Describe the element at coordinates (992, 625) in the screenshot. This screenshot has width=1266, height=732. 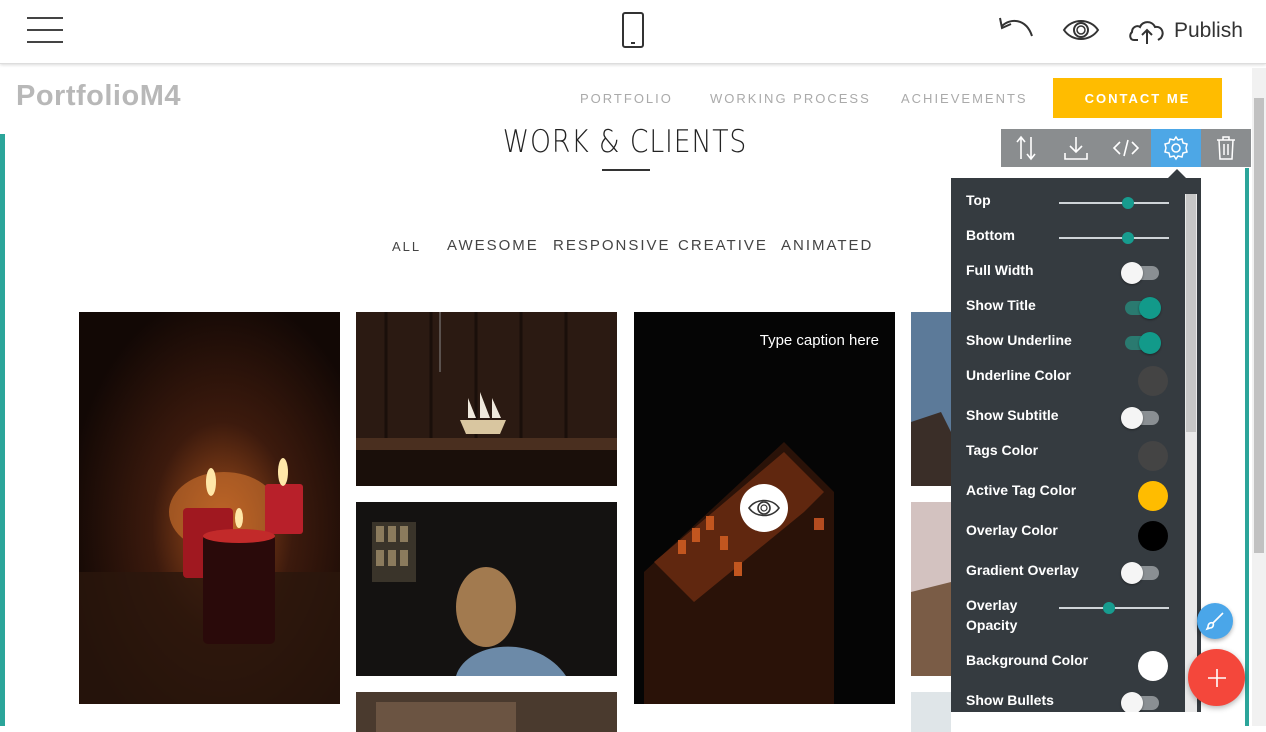
I see `setting-overlay-opacity-label-2: Opacity` at that location.